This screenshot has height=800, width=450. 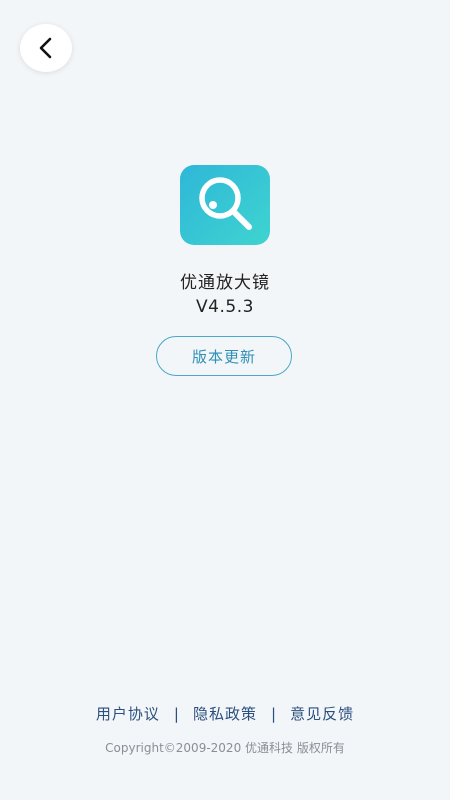 I want to click on app-version: V4.5.3, so click(x=225, y=307).